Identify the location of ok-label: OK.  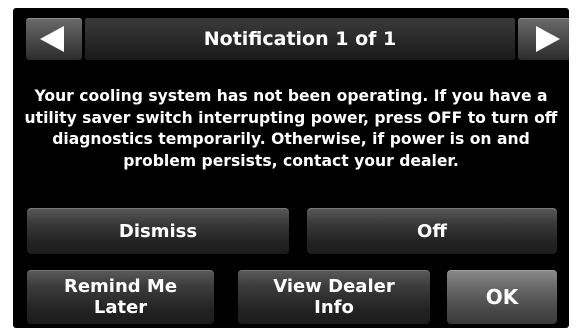
(502, 296).